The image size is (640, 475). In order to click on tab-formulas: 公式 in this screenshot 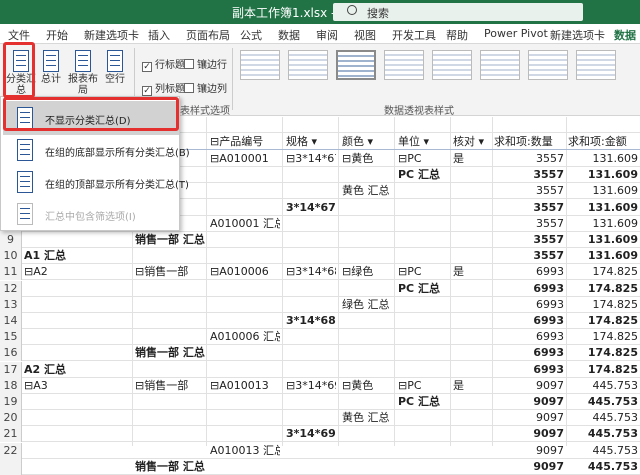, I will do `click(251, 35)`.